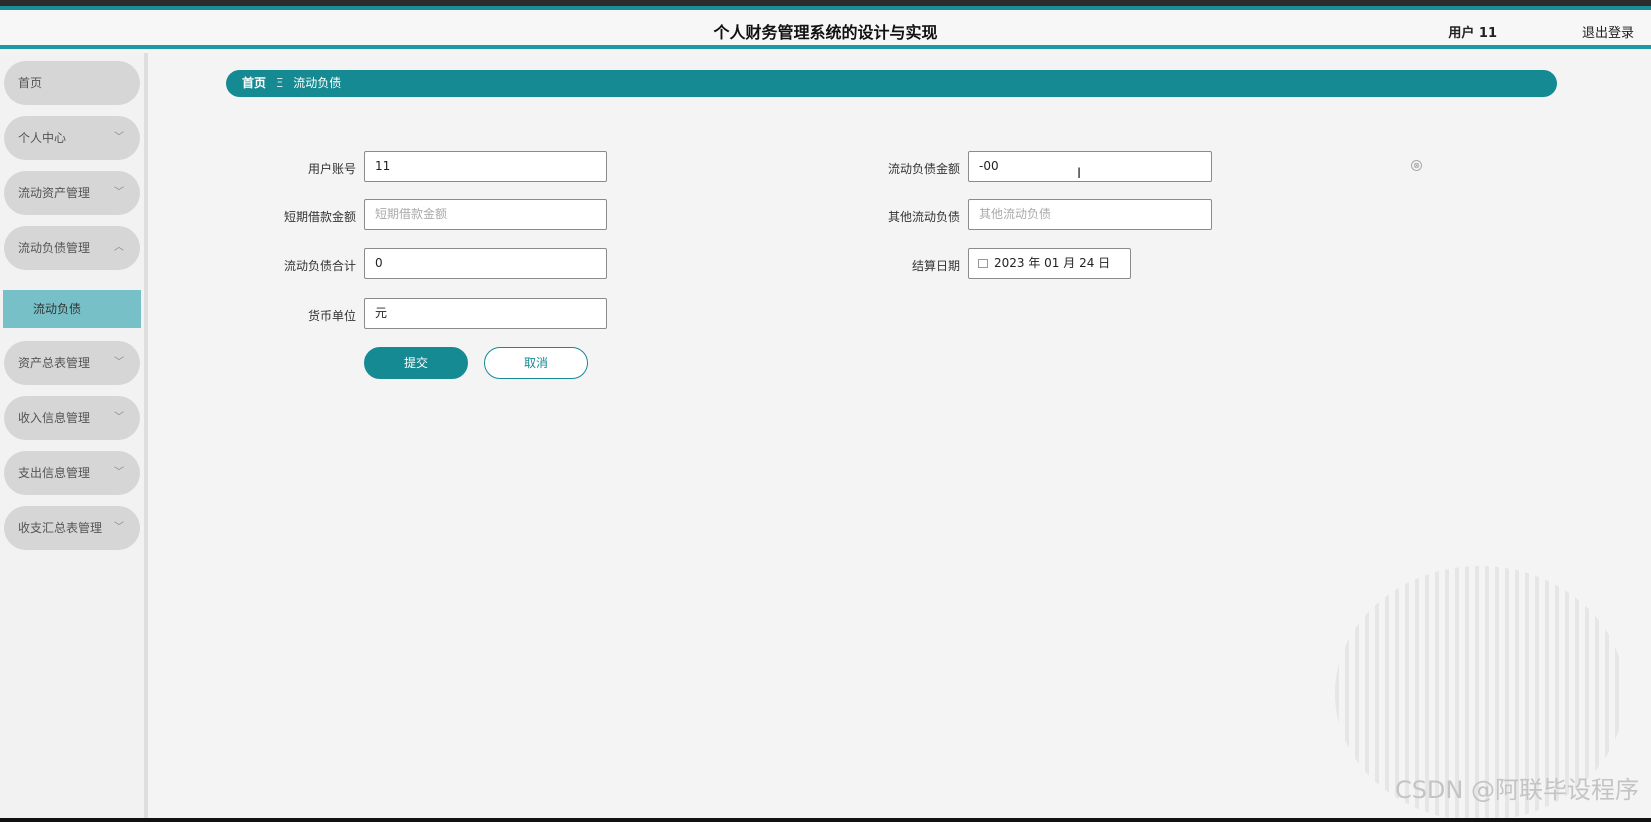  What do you see at coordinates (72, 138) in the screenshot?
I see `sidebar-item-personal-center: 个人中心 ﹀` at bounding box center [72, 138].